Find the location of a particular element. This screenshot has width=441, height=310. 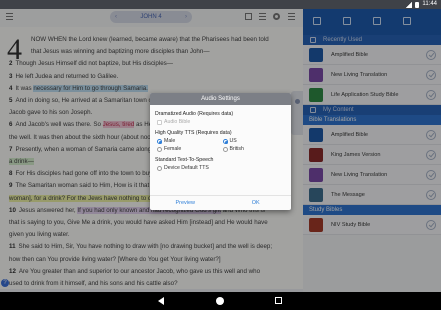

dialog-actions: Preview OK is located at coordinates (220, 202).